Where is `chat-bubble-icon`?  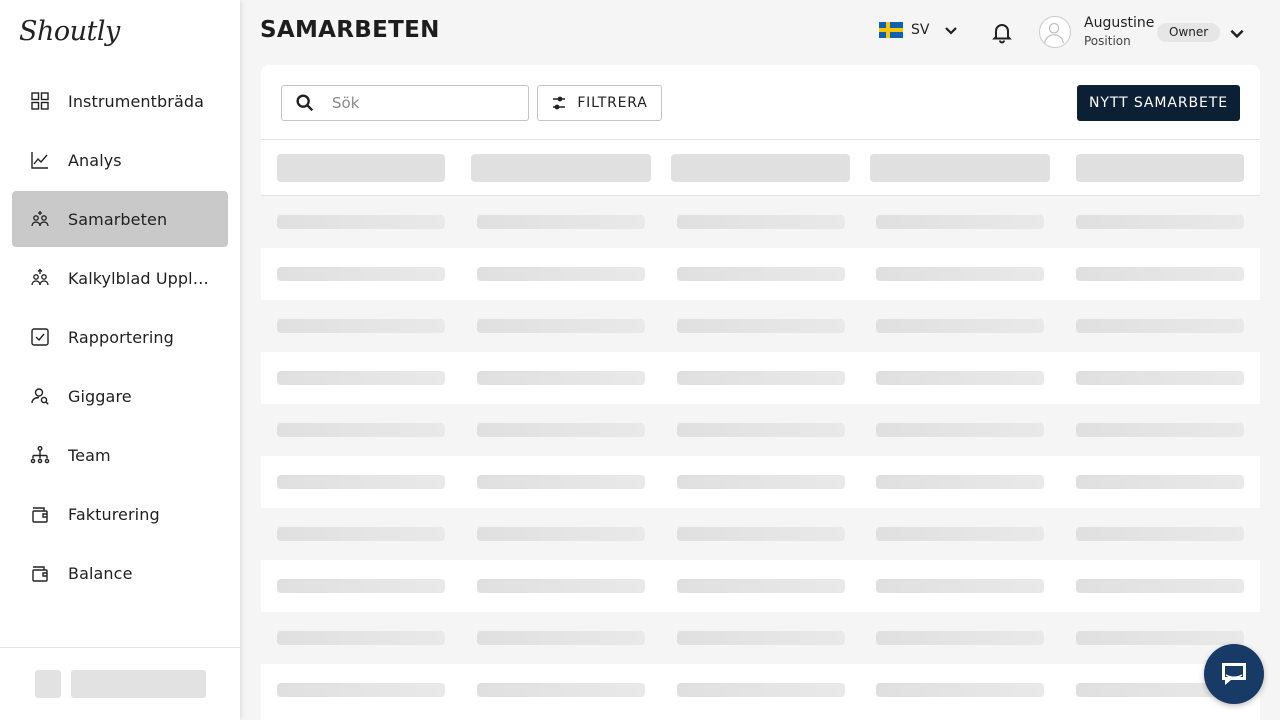
chat-bubble-icon is located at coordinates (1234, 674).